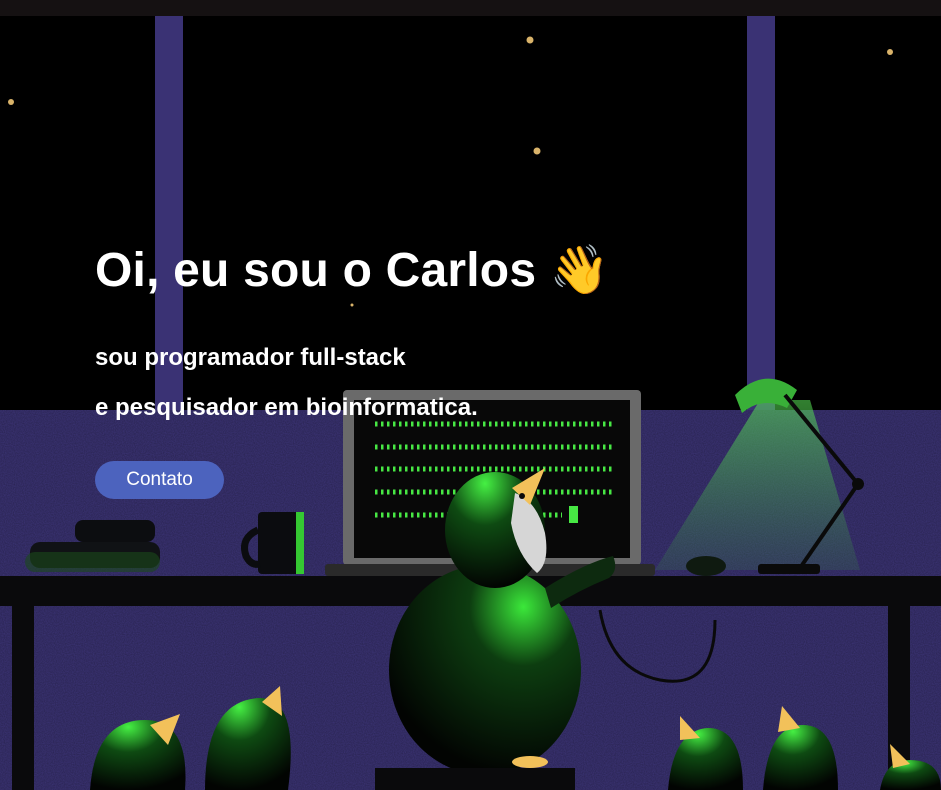  Describe the element at coordinates (286, 407) in the screenshot. I see `subtitle-line-2: e pesquisador em bioinformatica.` at that location.